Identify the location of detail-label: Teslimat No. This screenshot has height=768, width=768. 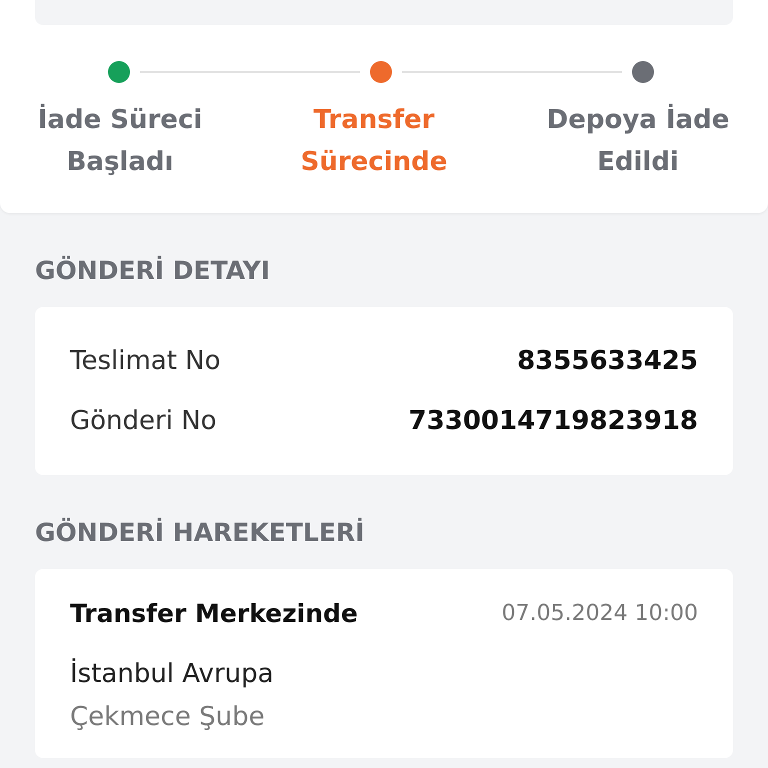
(145, 361).